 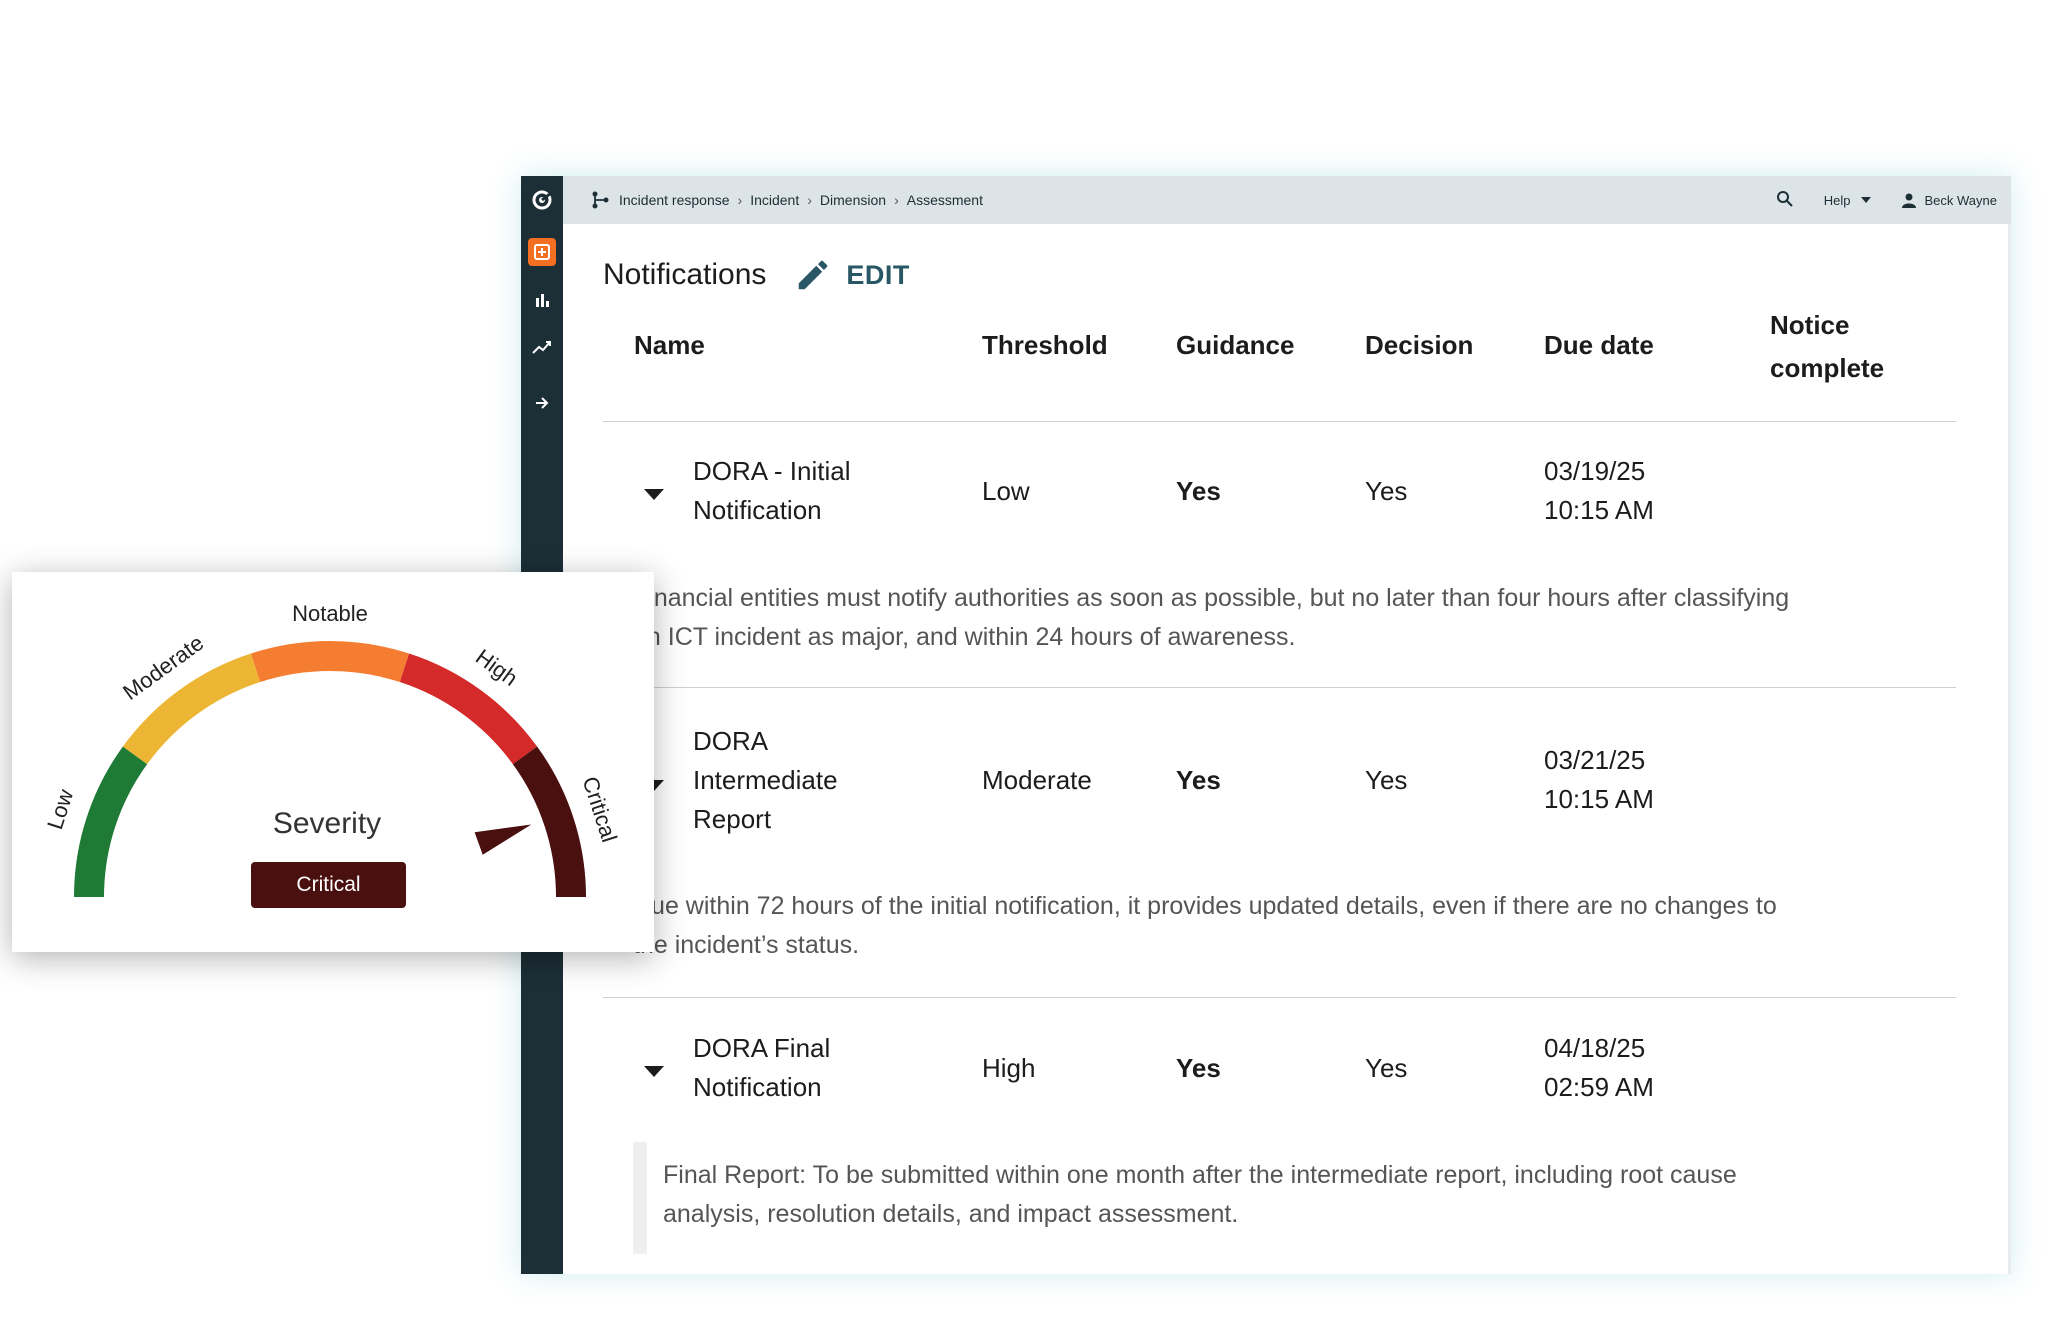 I want to click on section-header: Notifications EDIT, so click(x=756, y=275).